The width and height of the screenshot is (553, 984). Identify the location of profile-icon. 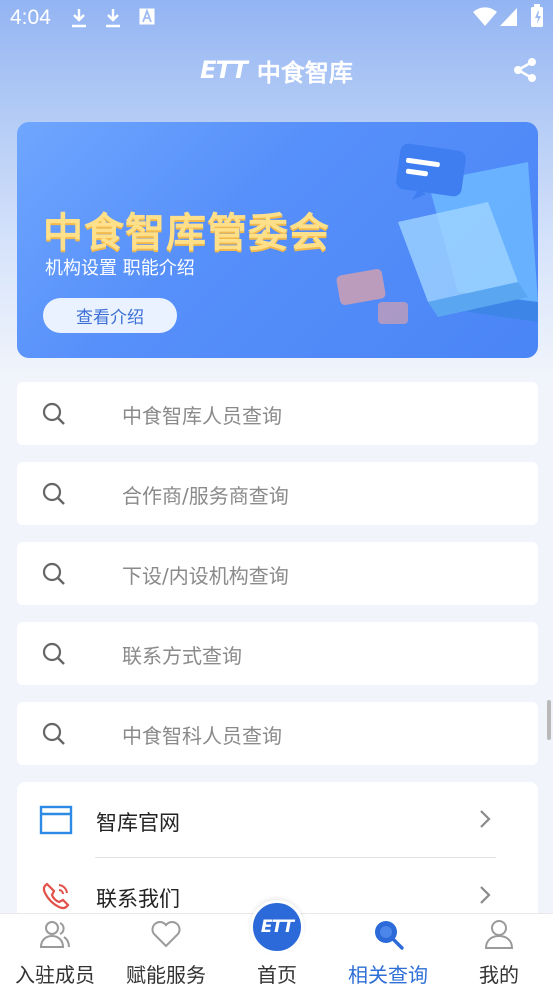
(499, 934).